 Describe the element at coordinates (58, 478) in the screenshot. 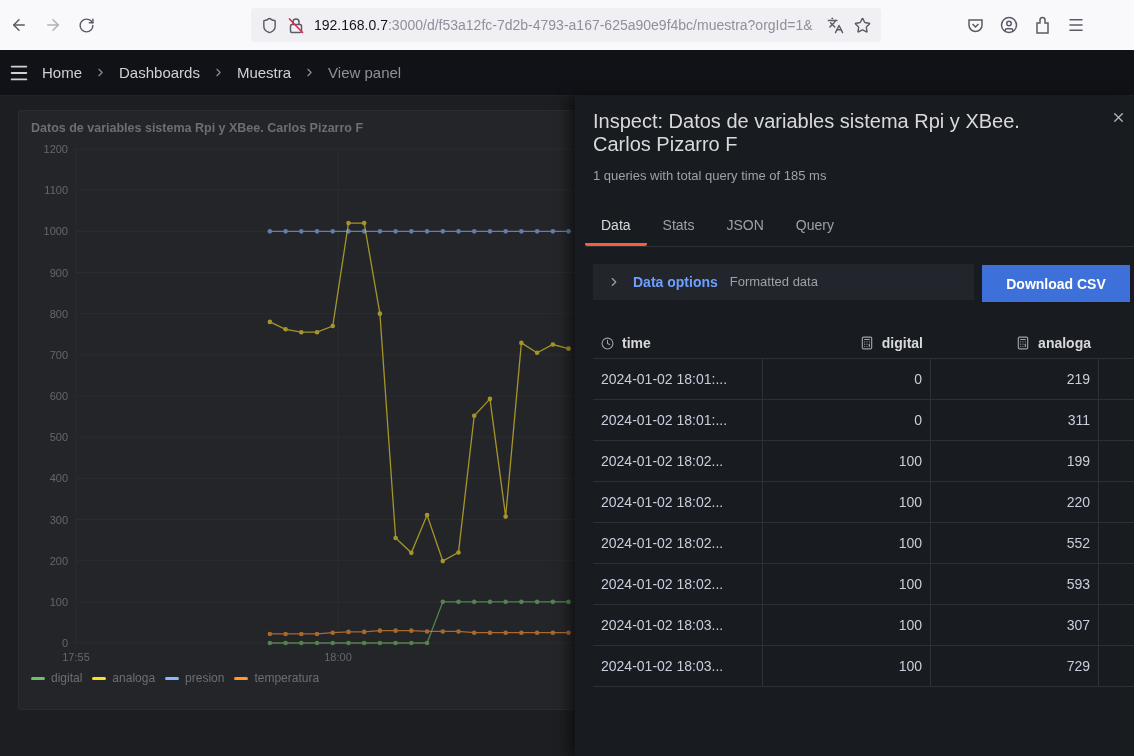

I see `axis-label: 400` at that location.